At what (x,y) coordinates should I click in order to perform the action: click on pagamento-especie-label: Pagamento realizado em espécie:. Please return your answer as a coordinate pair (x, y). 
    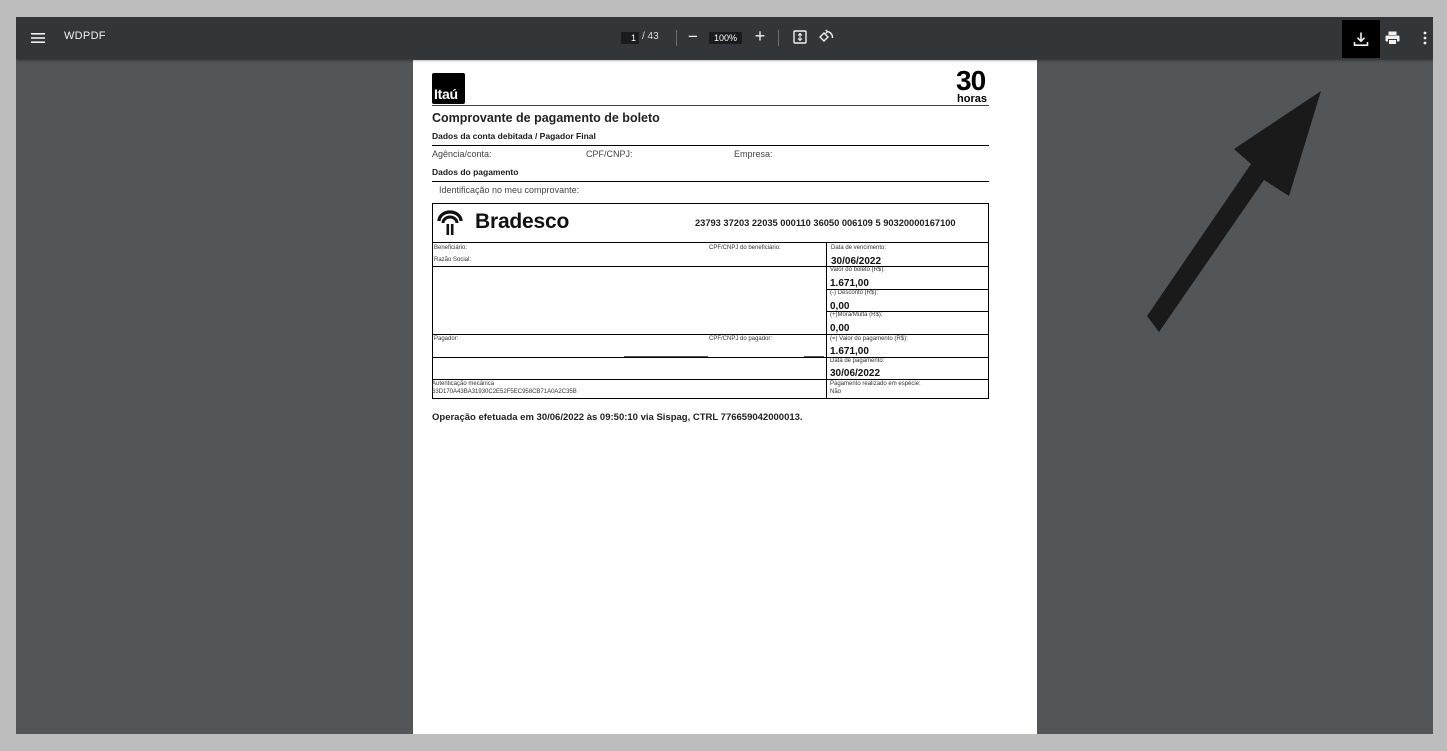
    Looking at the image, I should click on (875, 384).